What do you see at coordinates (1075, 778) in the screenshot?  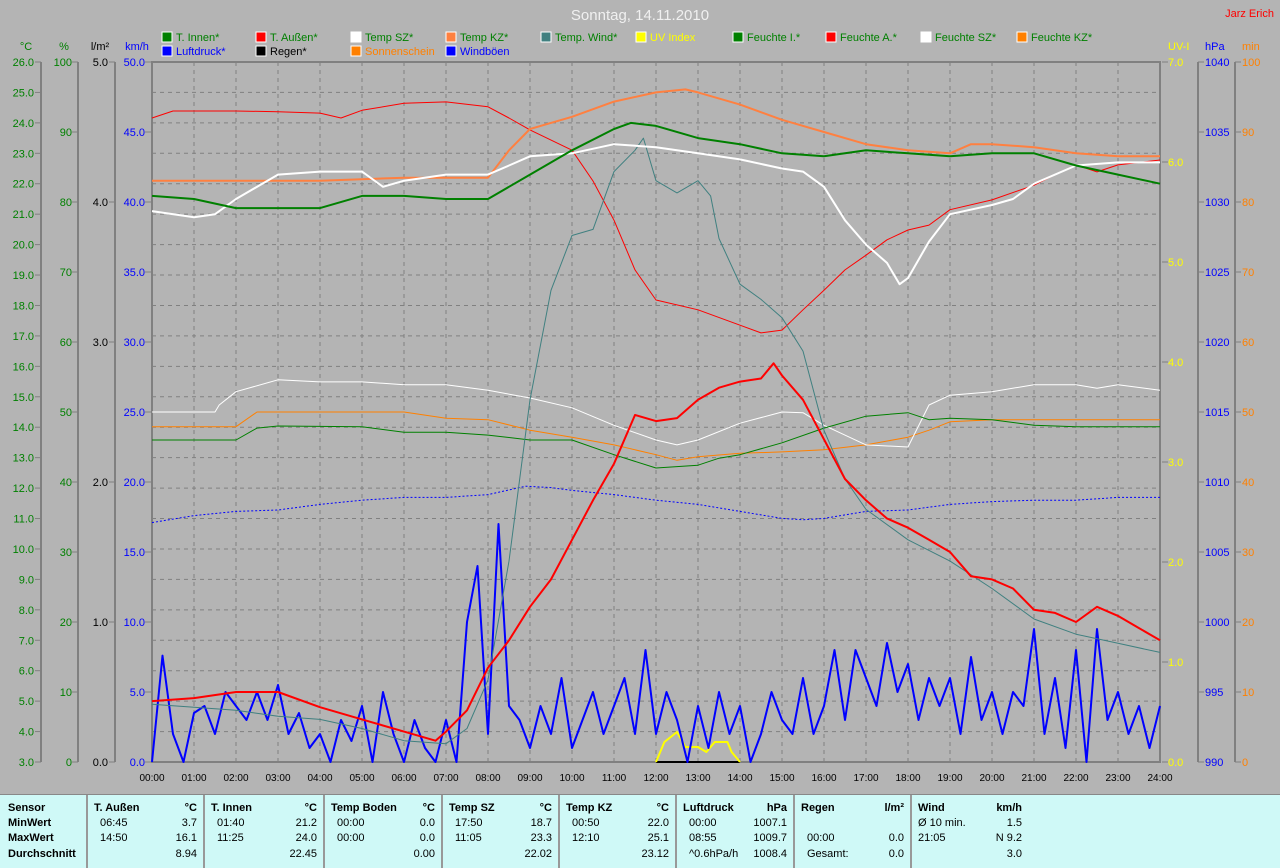 I see `x-tick-label: 22:00` at bounding box center [1075, 778].